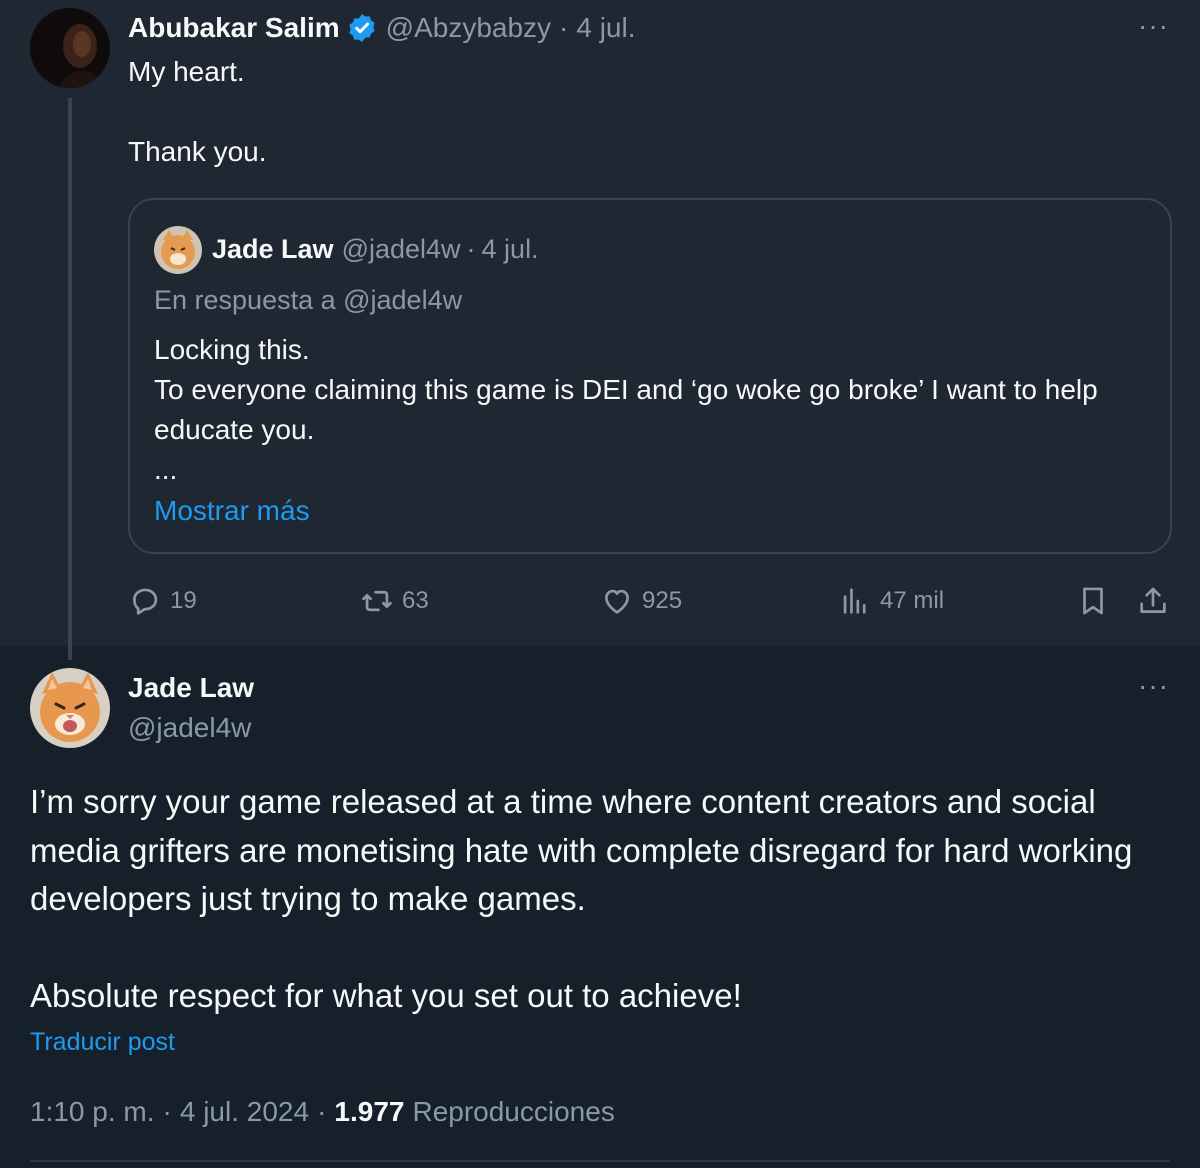  I want to click on repost-button: 63, so click(394, 601).